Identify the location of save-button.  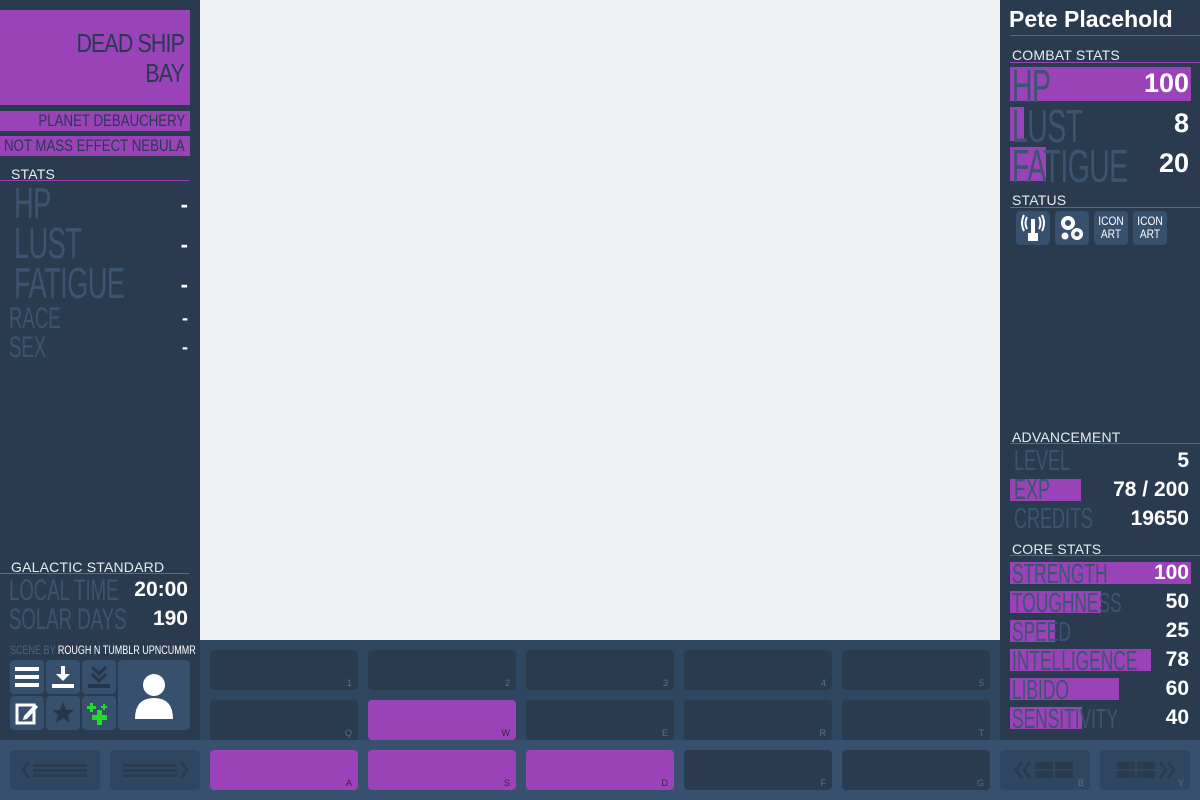
(63, 677).